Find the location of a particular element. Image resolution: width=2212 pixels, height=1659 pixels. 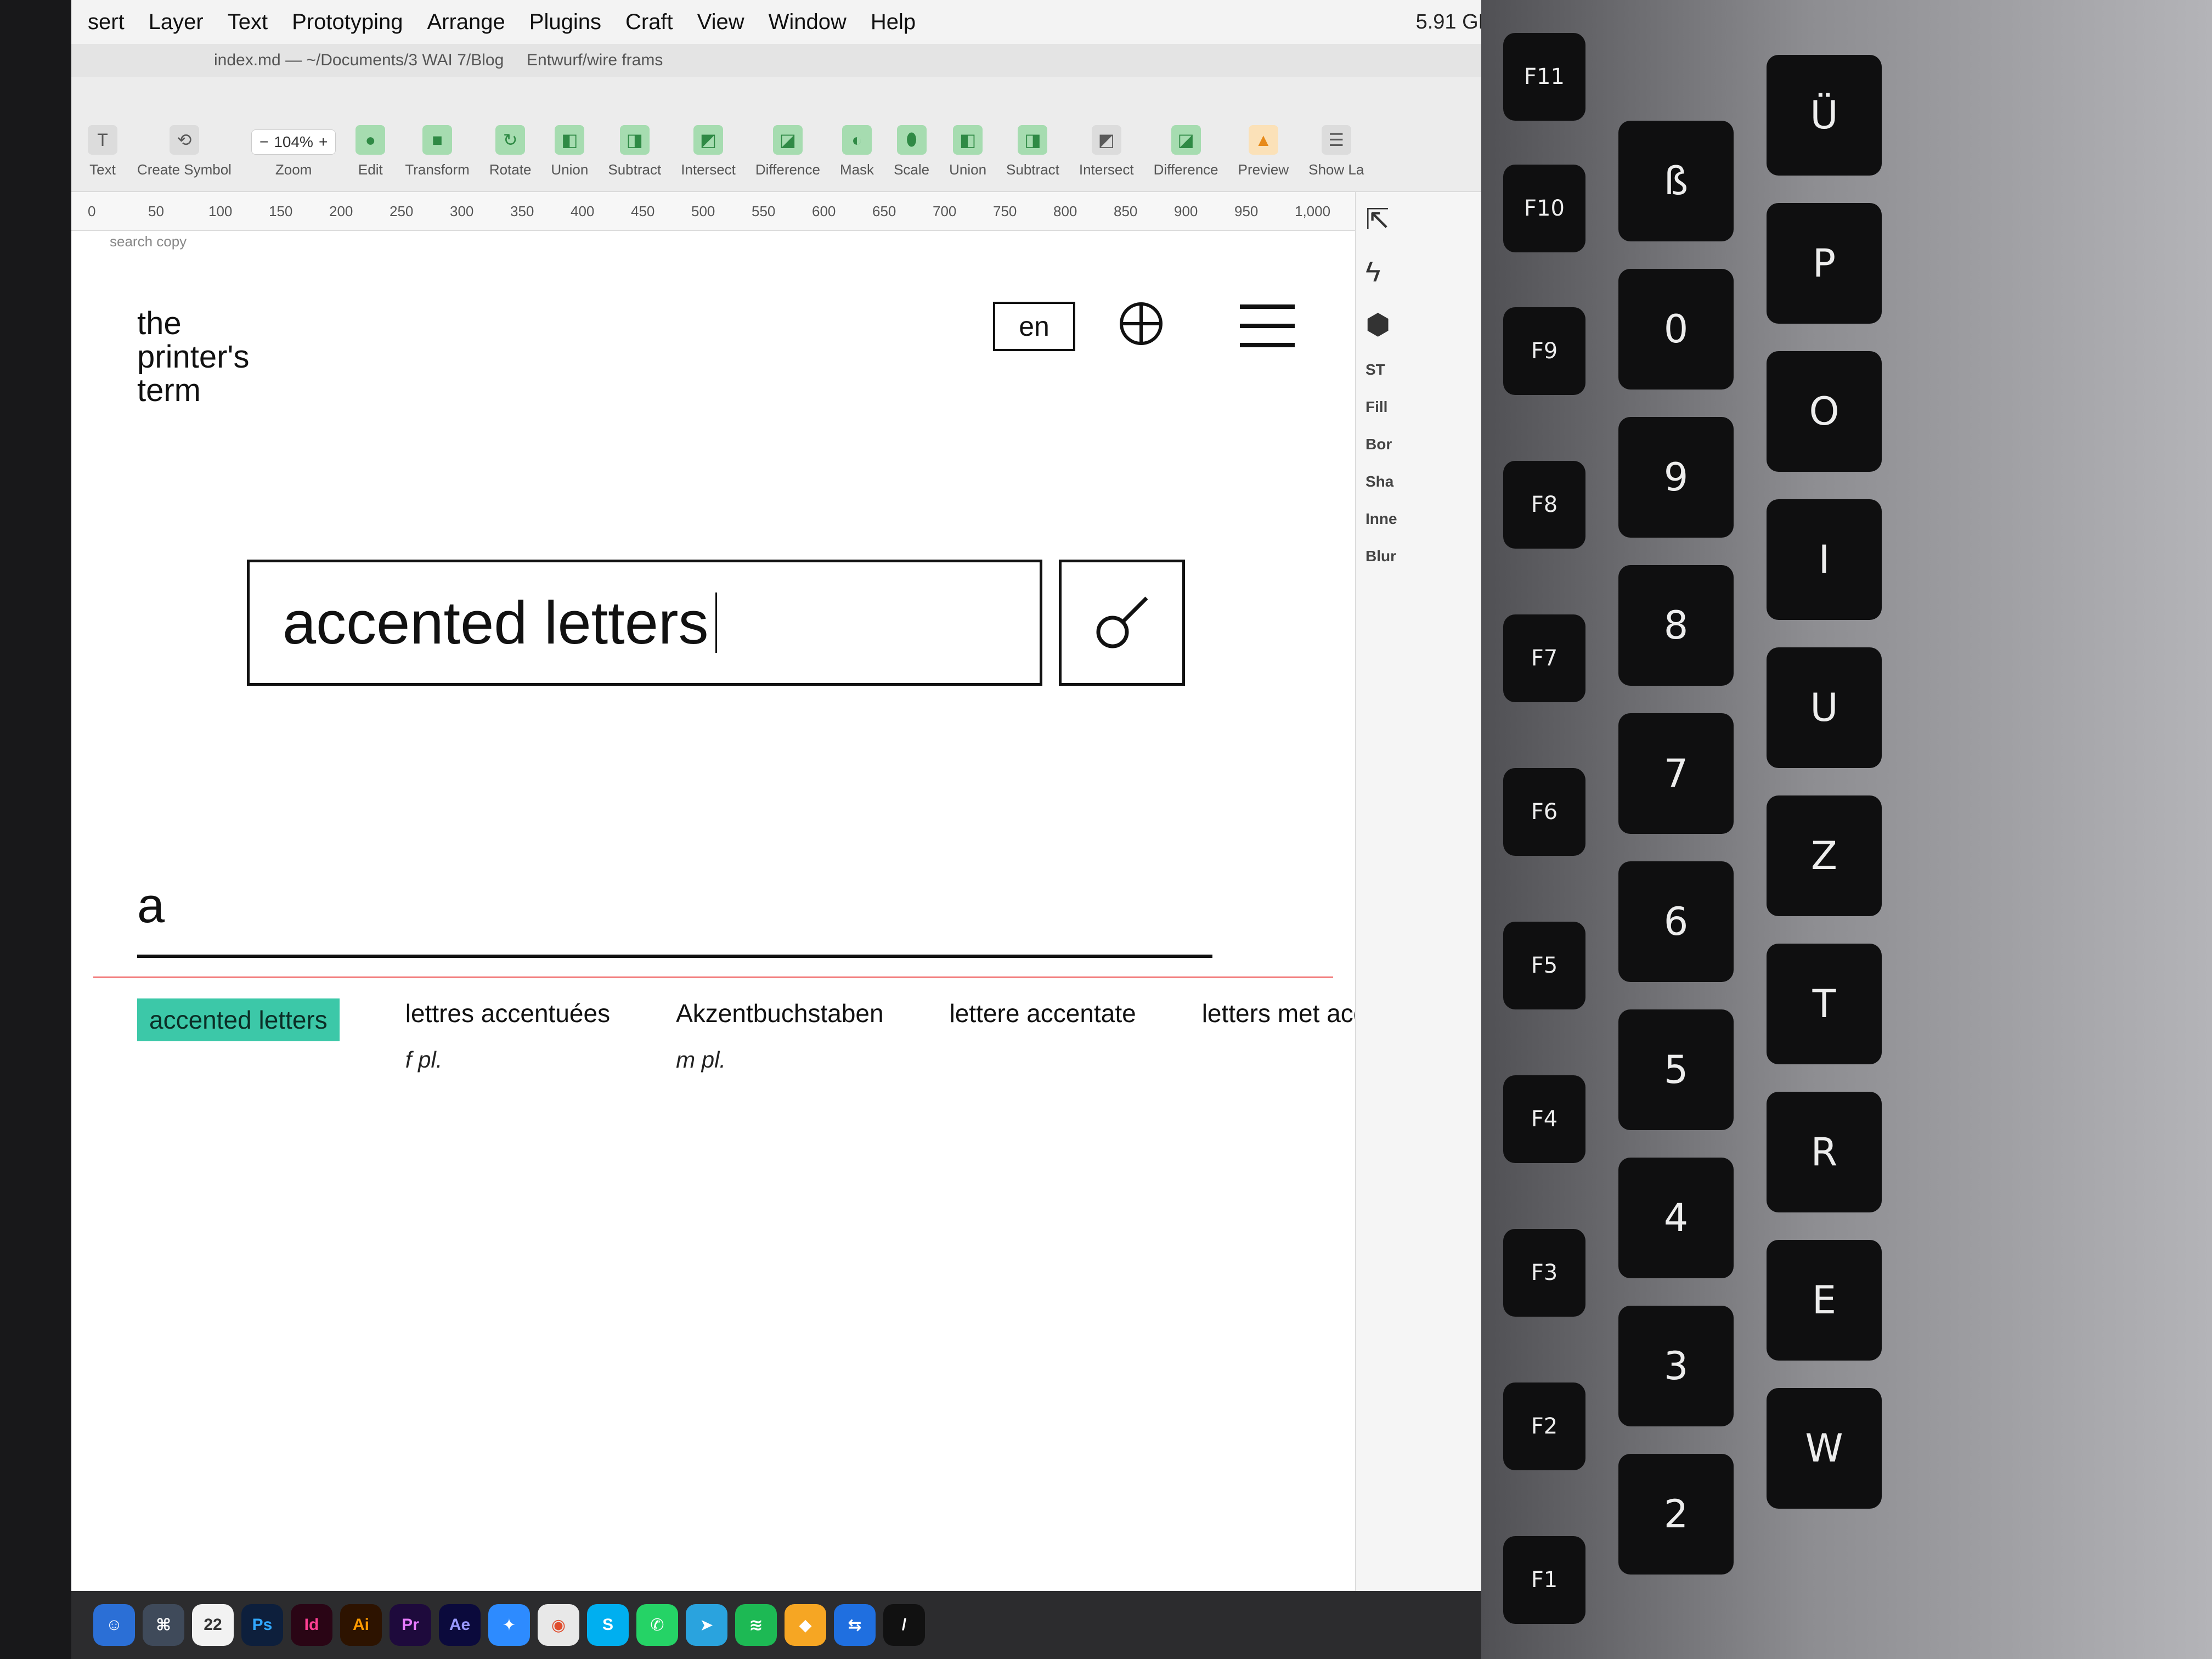

menu-item-view: View is located at coordinates (720, 22).